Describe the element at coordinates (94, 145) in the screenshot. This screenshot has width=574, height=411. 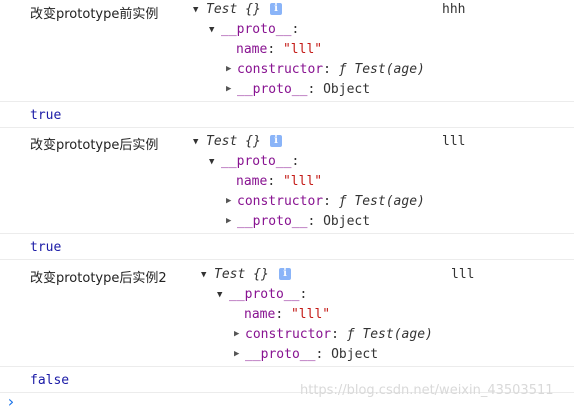
I see `log-label: 改变prototype后实例` at that location.